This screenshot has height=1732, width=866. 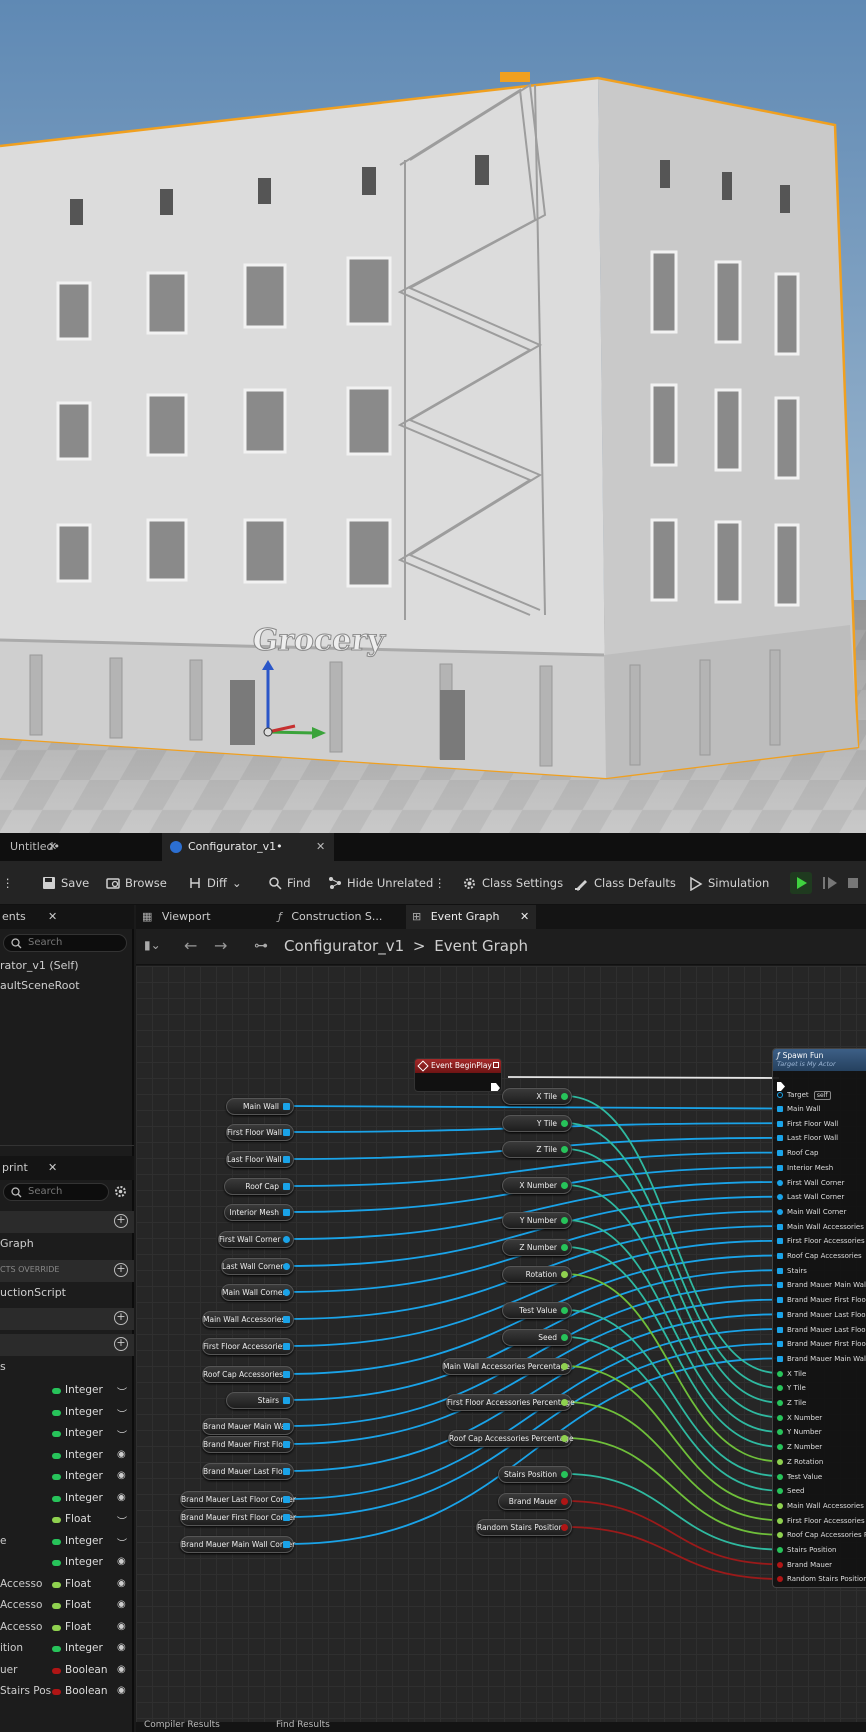 What do you see at coordinates (259, 1212) in the screenshot?
I see `variable-get-node: Interior Mesh` at bounding box center [259, 1212].